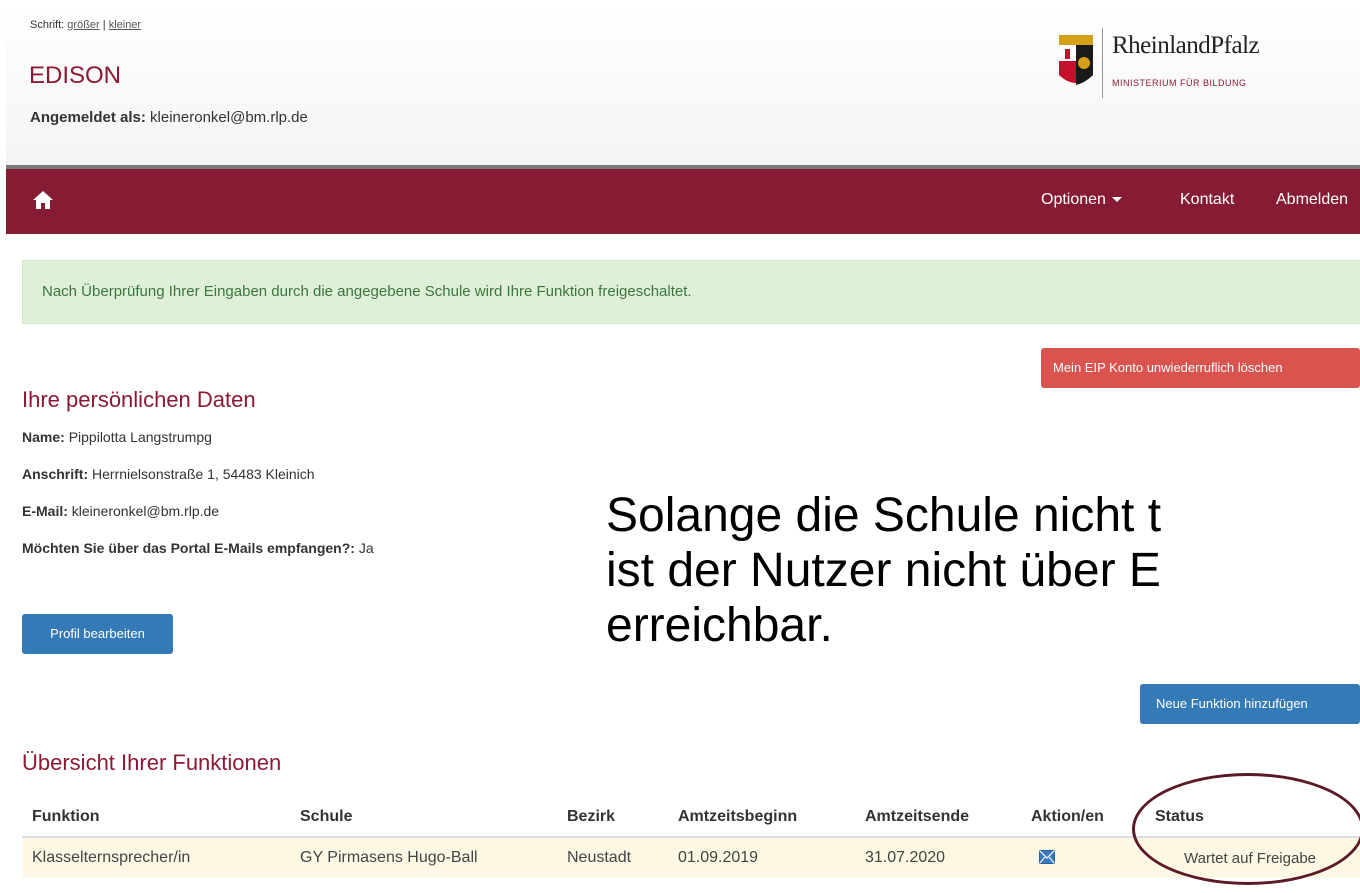 This screenshot has height=893, width=1360. Describe the element at coordinates (1186, 45) in the screenshot. I see `logo-title: RheinlandPfalz` at that location.